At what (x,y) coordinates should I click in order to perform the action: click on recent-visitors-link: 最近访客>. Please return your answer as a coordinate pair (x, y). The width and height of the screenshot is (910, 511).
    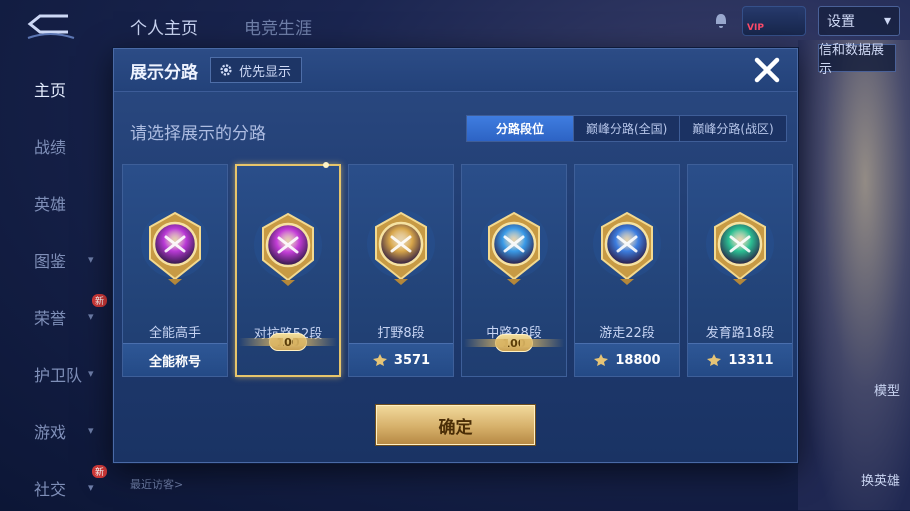
    Looking at the image, I should click on (156, 484).